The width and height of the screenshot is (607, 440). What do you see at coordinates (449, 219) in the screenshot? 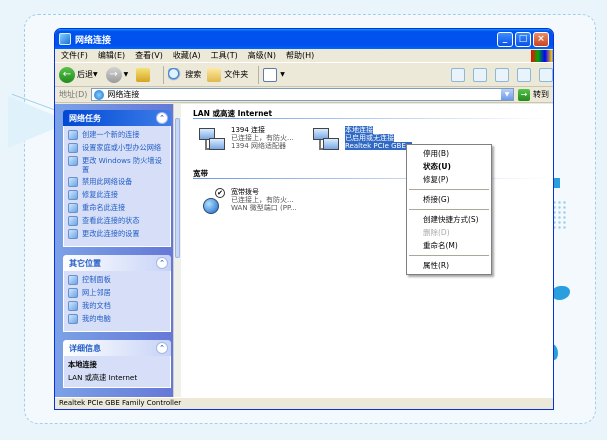
I see `menu-create-shortcut: 创建快捷方式(S)` at bounding box center [449, 219].